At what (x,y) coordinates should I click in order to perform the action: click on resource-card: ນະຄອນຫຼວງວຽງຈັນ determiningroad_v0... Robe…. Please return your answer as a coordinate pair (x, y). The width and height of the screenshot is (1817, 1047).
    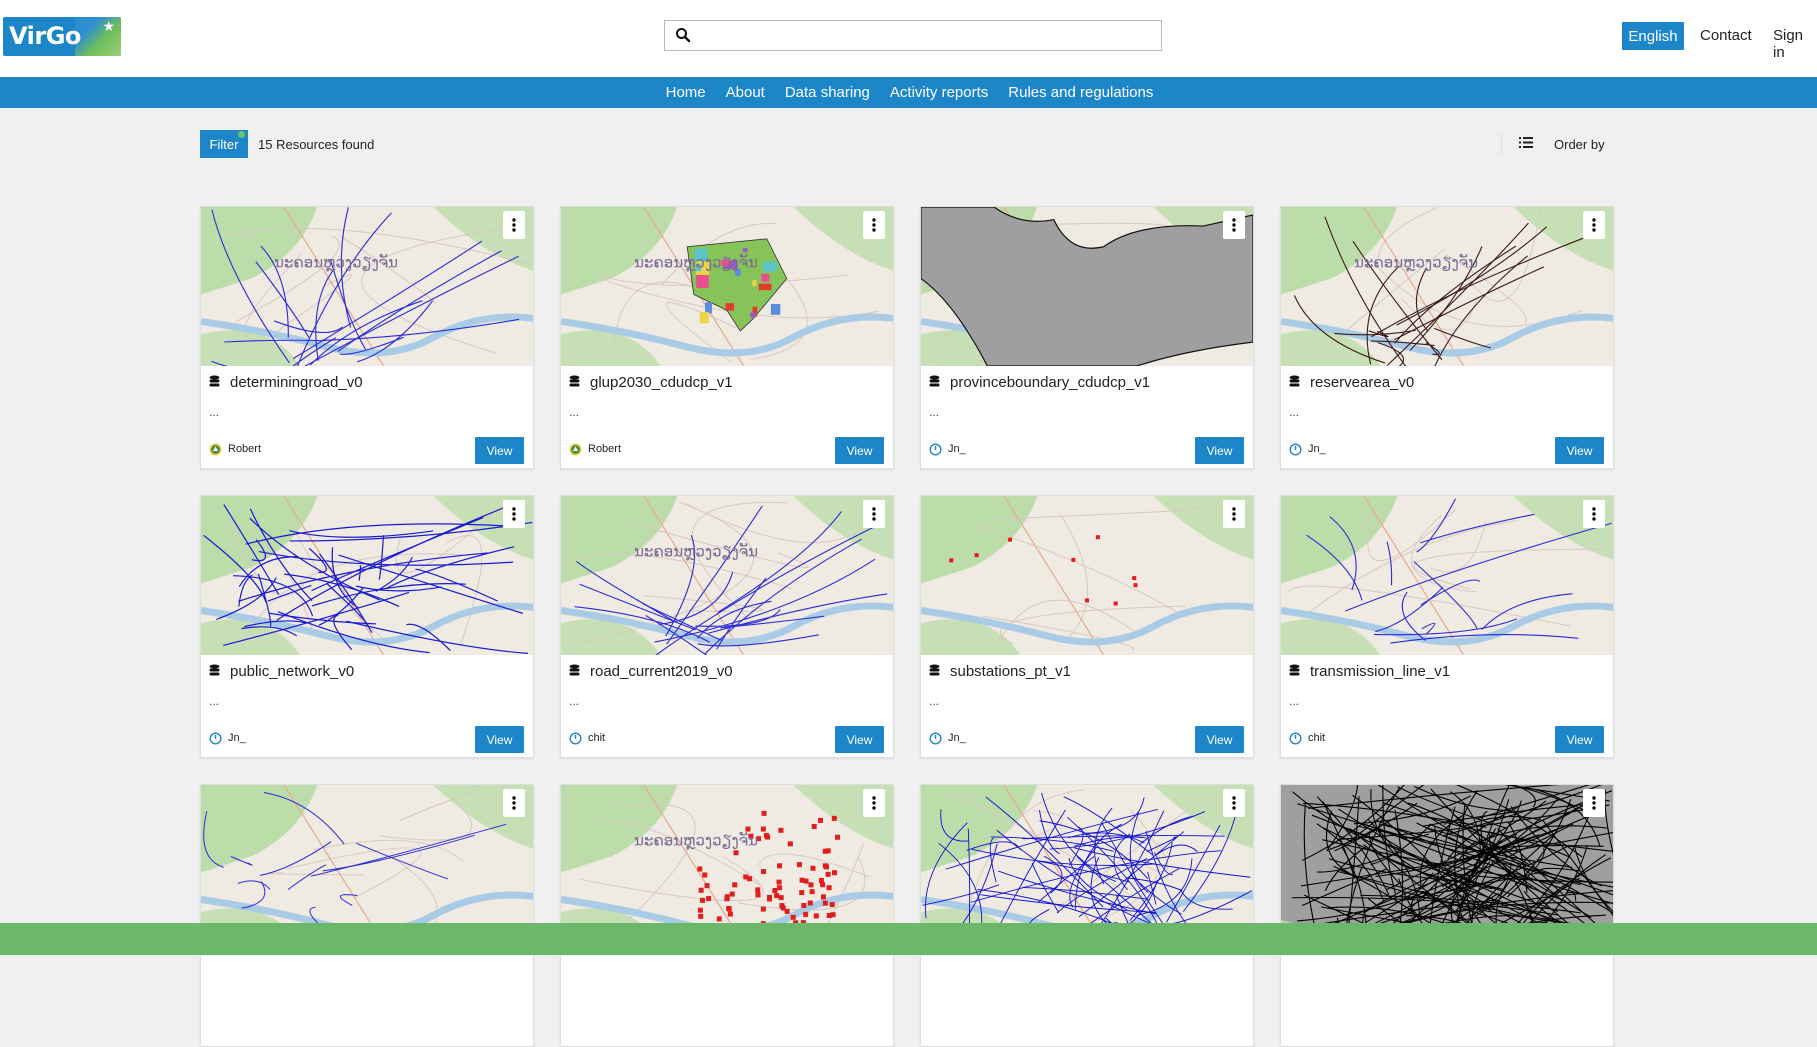
    Looking at the image, I should click on (367, 337).